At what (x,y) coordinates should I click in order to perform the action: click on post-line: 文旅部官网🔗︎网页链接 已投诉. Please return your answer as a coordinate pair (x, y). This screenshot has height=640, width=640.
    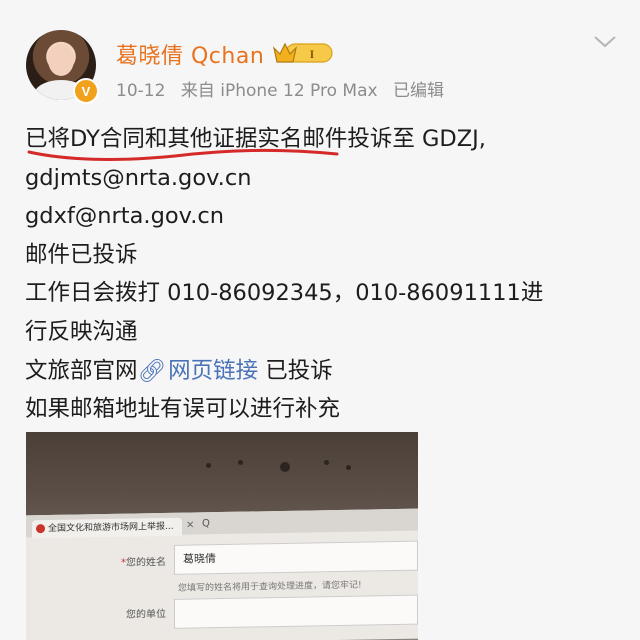
    Looking at the image, I should click on (325, 371).